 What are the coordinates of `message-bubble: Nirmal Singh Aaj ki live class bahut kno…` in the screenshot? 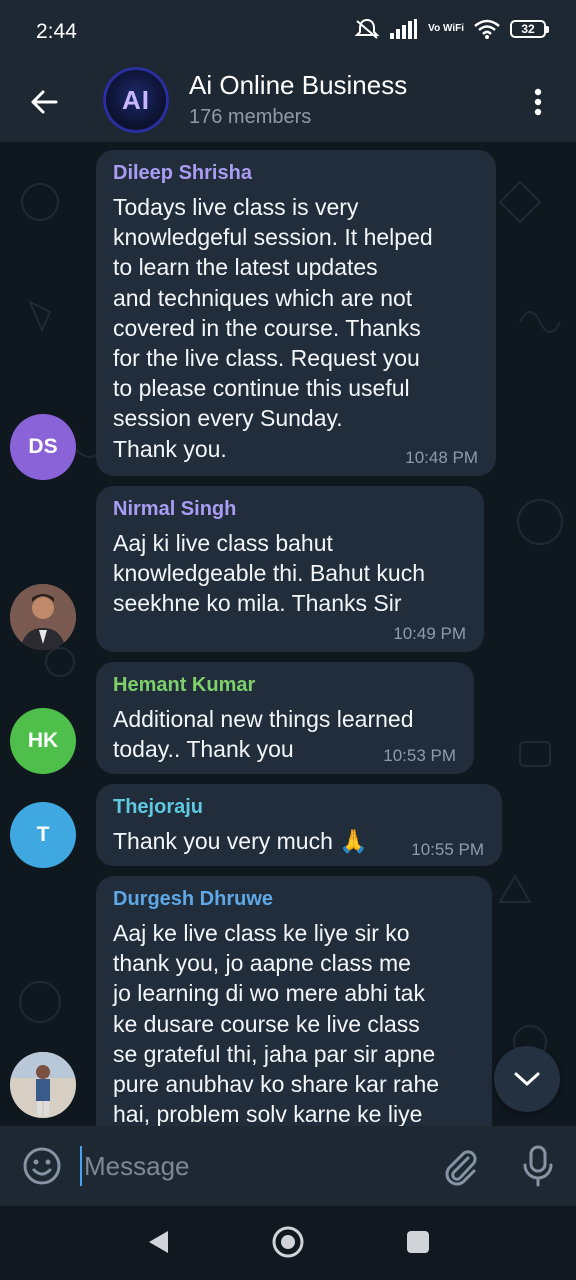 It's located at (290, 569).